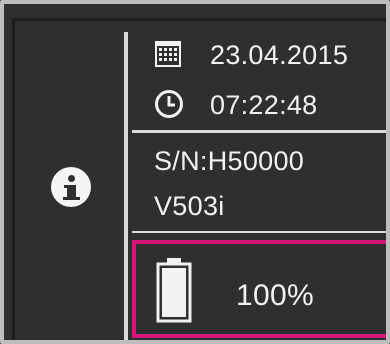 The width and height of the screenshot is (390, 344). What do you see at coordinates (275, 295) in the screenshot?
I see `battery-level: 100%` at bounding box center [275, 295].